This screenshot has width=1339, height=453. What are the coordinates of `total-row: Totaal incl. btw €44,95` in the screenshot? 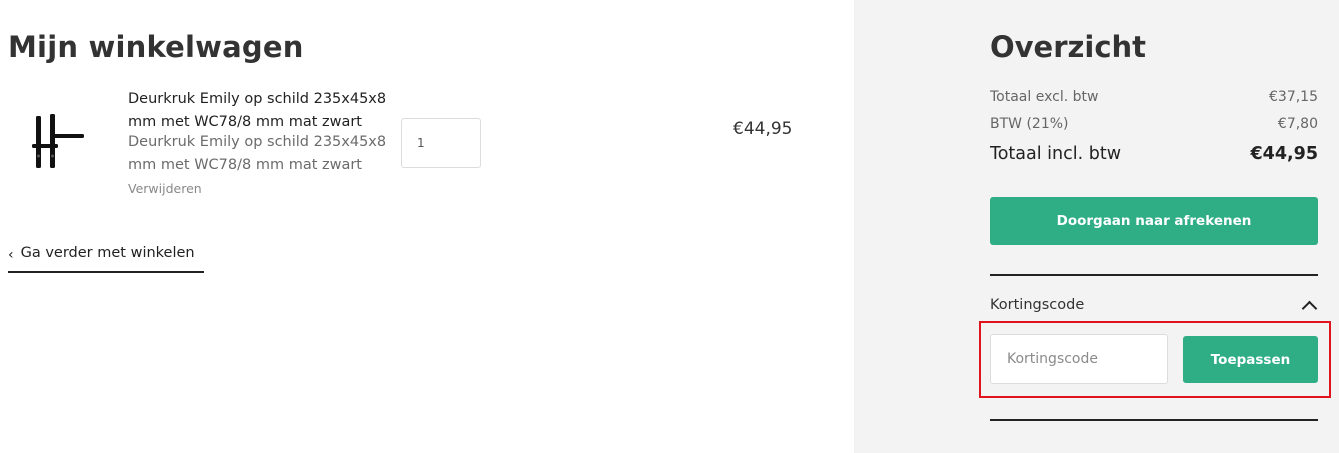 It's located at (1154, 154).